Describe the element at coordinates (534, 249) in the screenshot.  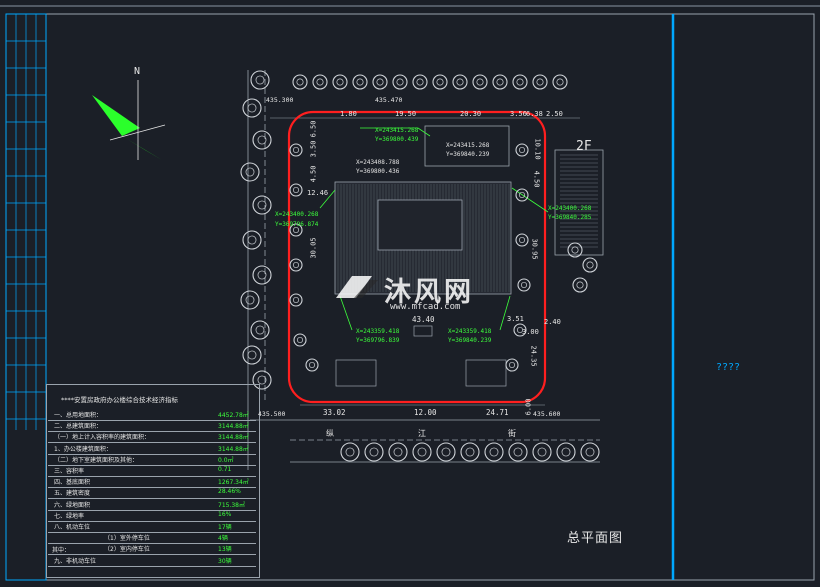
I see `dim-right-3: 30.95` at that location.